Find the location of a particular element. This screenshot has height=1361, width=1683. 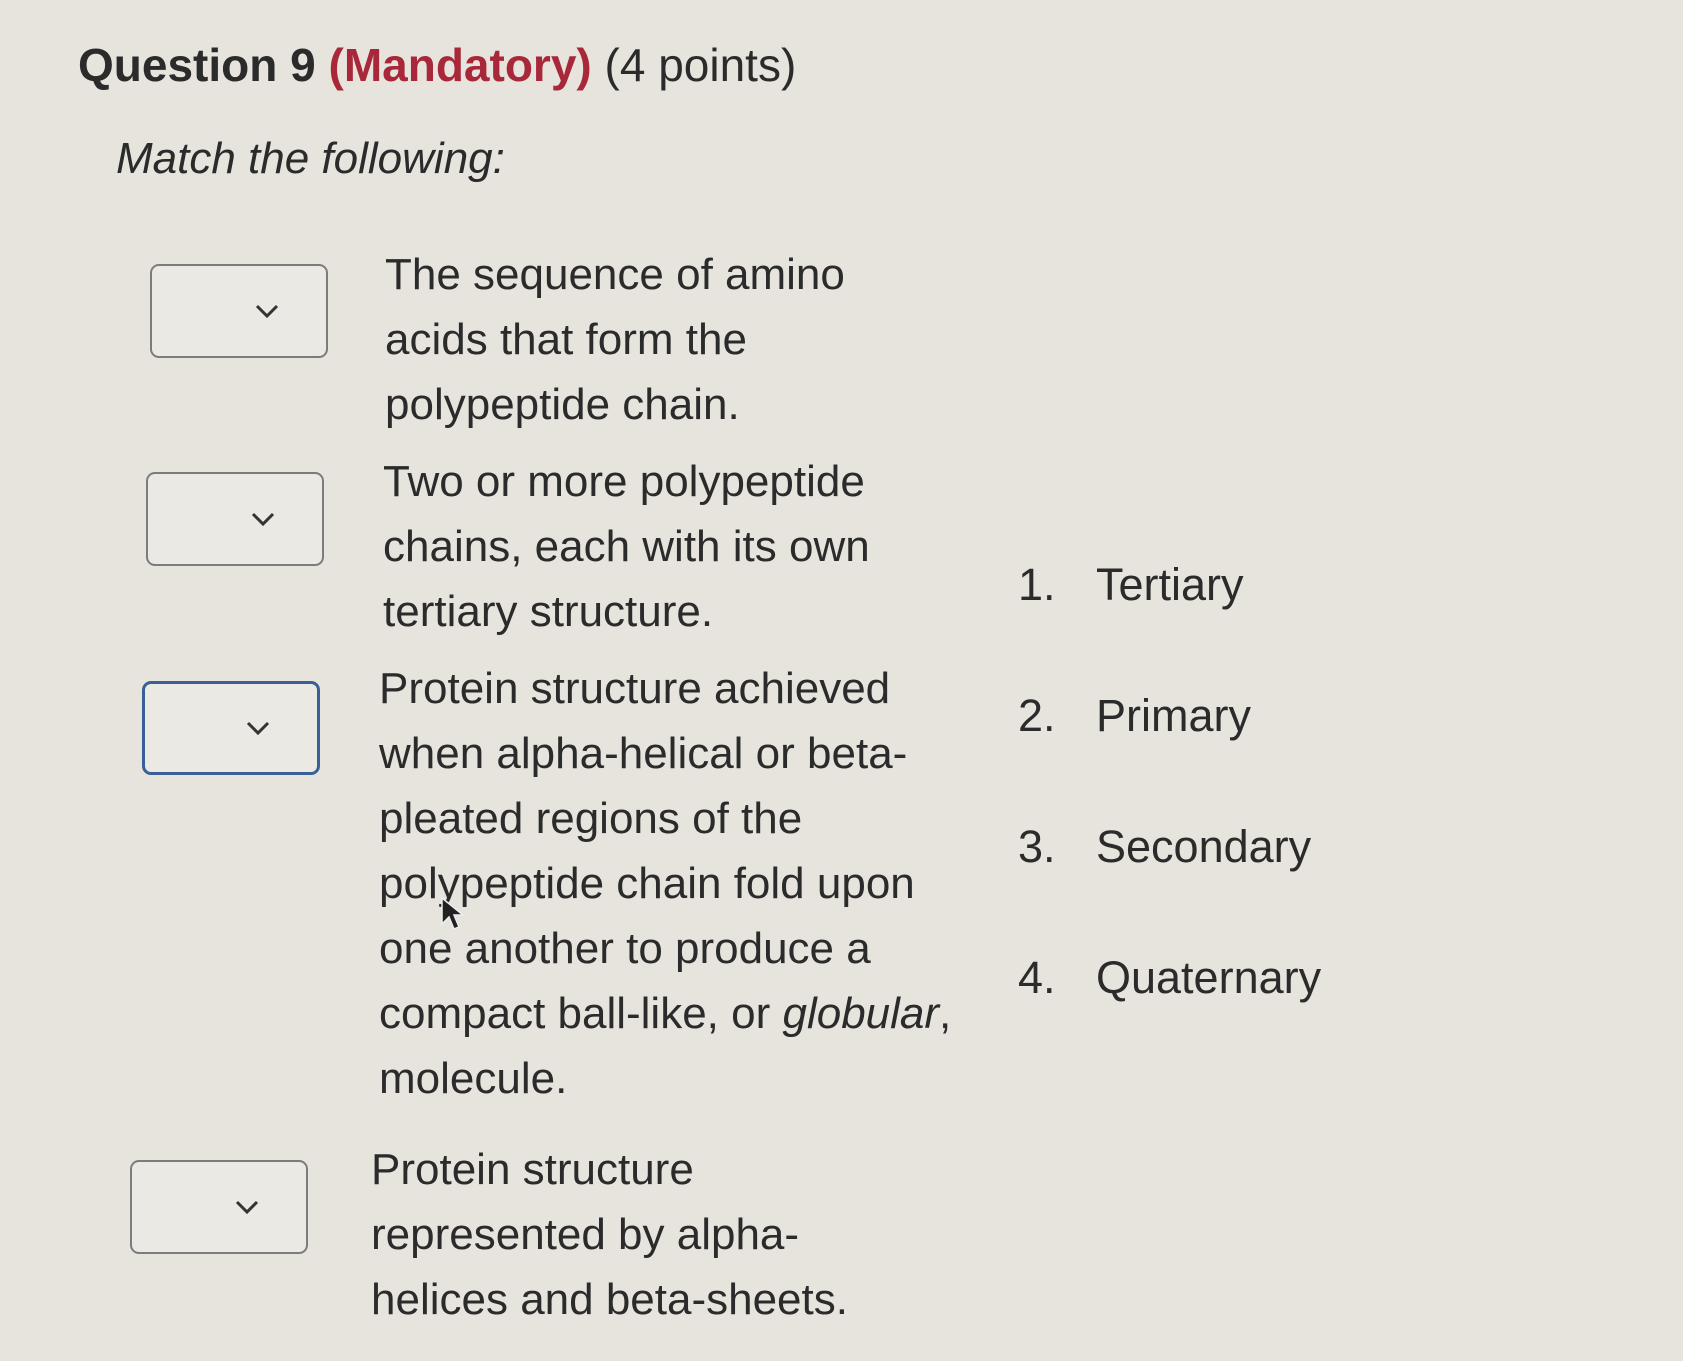

points-label: (4 points) is located at coordinates (700, 65).